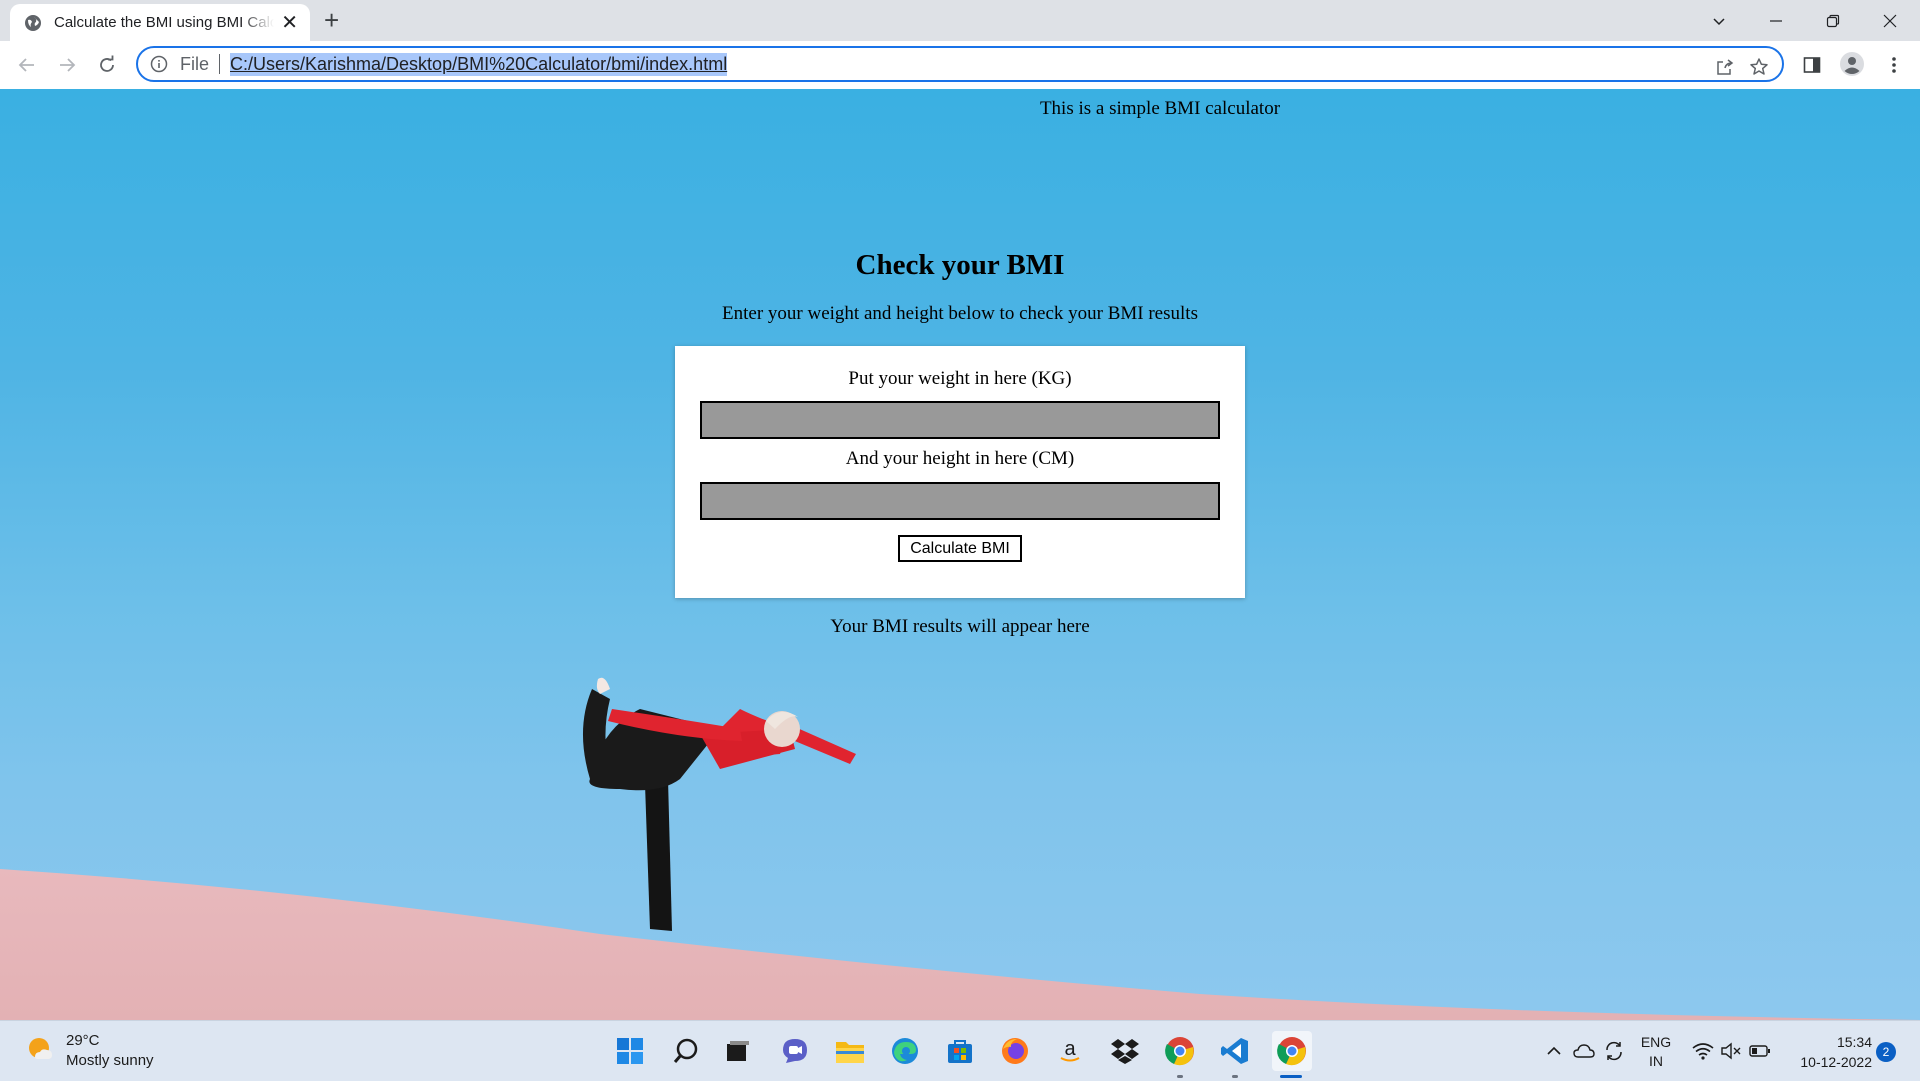 The width and height of the screenshot is (1920, 1081). Describe the element at coordinates (67, 65) in the screenshot. I see `forward-arrow-icon` at that location.